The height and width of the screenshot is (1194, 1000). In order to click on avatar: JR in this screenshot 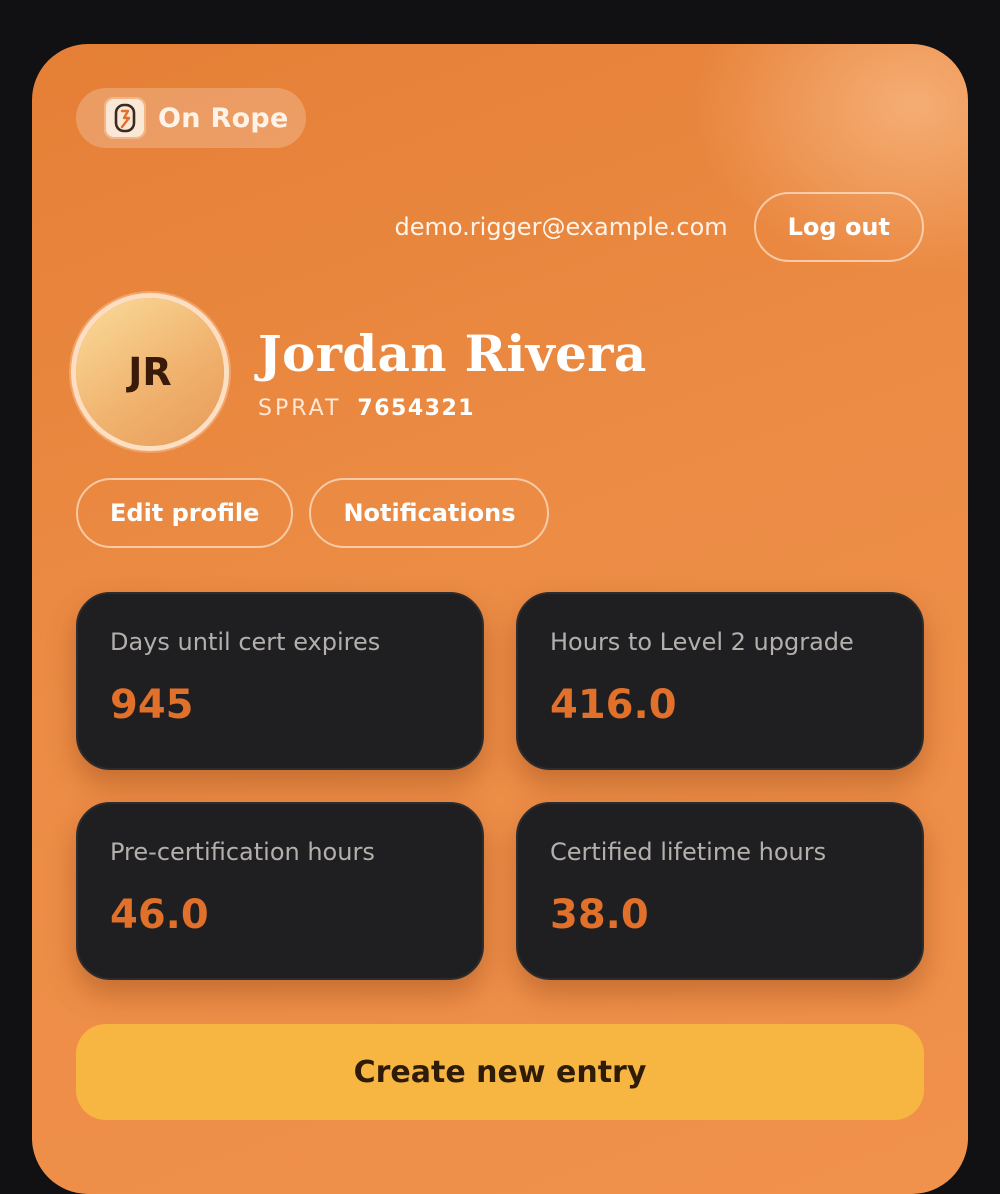, I will do `click(150, 372)`.